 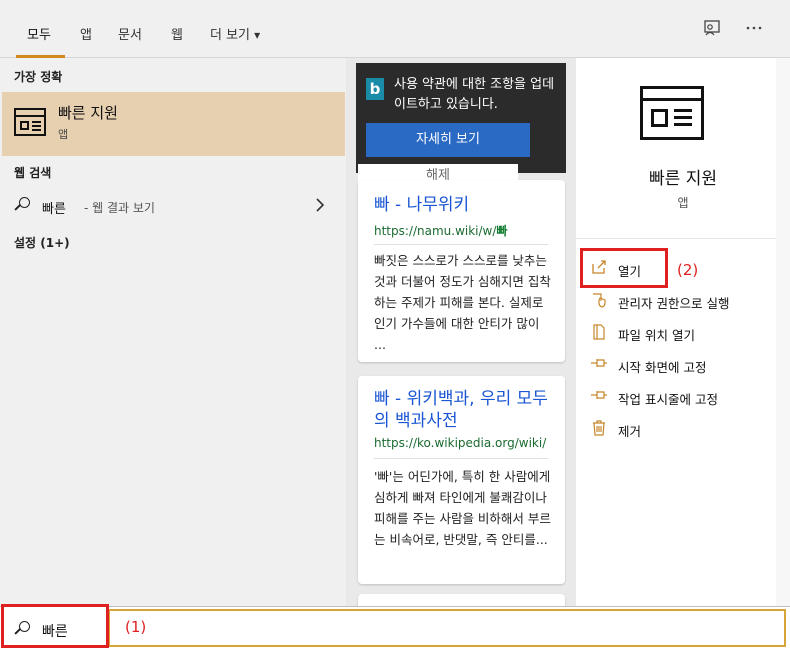 What do you see at coordinates (461, 118) in the screenshot?
I see `bing-notice-banner: b 사용 약관에 대한 조항을 업데이트하고 있습니다. 자세히 보기` at bounding box center [461, 118].